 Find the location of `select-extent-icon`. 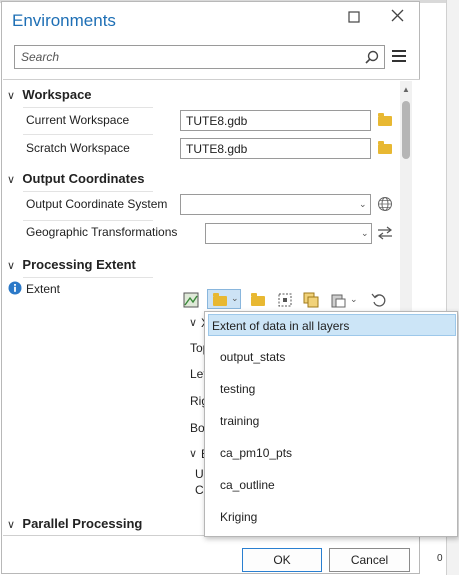

select-extent-icon is located at coordinates (285, 300).